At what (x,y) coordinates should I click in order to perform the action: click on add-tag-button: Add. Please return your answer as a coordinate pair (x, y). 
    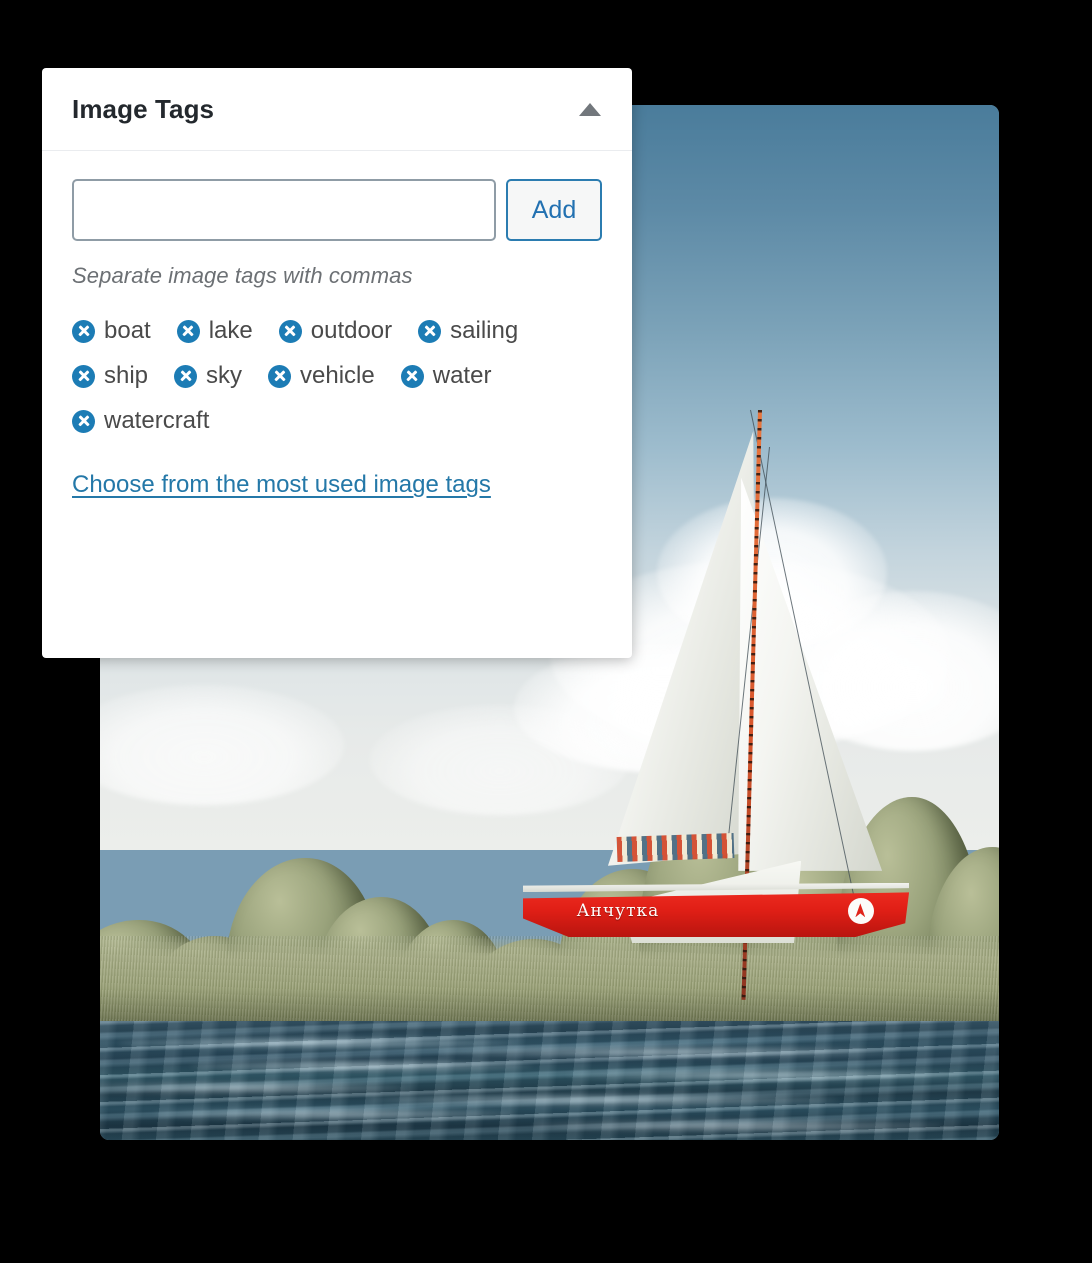
    Looking at the image, I should click on (554, 210).